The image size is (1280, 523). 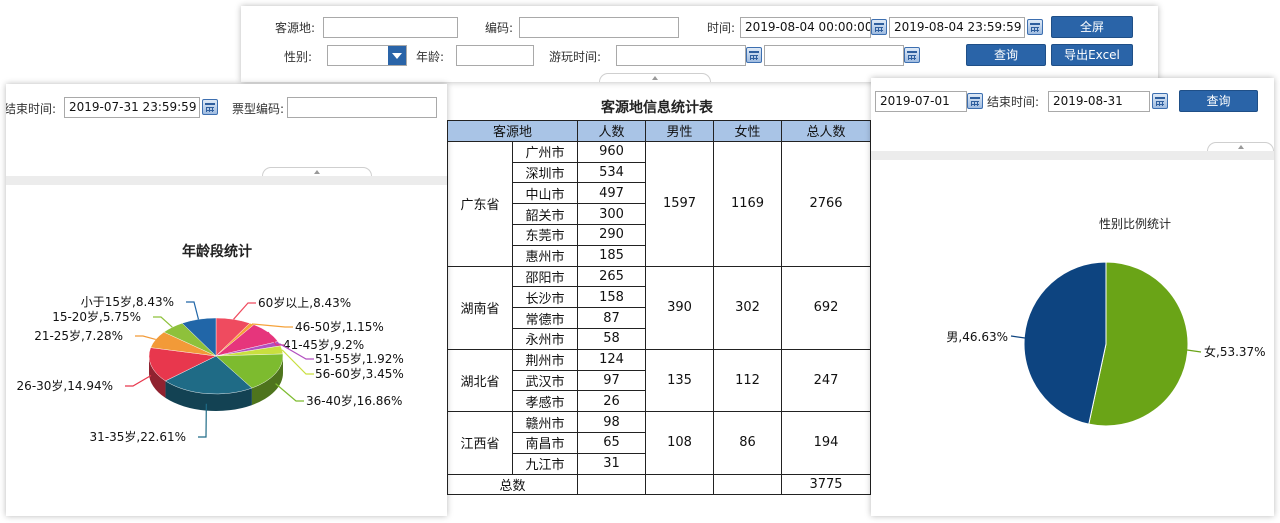 What do you see at coordinates (659, 484) in the screenshot?
I see `table-total-row: 总数 3775` at bounding box center [659, 484].